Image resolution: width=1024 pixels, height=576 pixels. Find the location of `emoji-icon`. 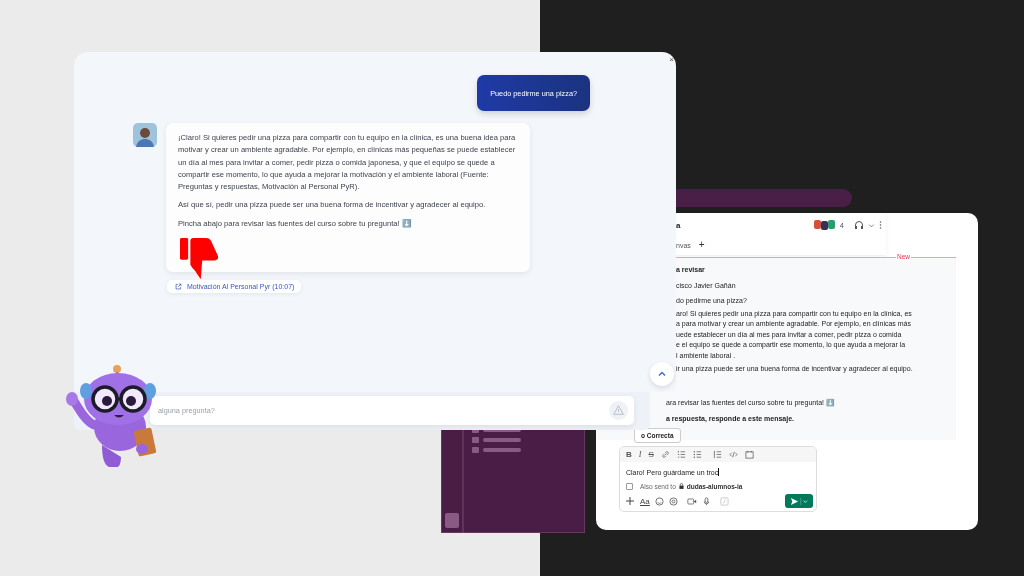

emoji-icon is located at coordinates (659, 501).